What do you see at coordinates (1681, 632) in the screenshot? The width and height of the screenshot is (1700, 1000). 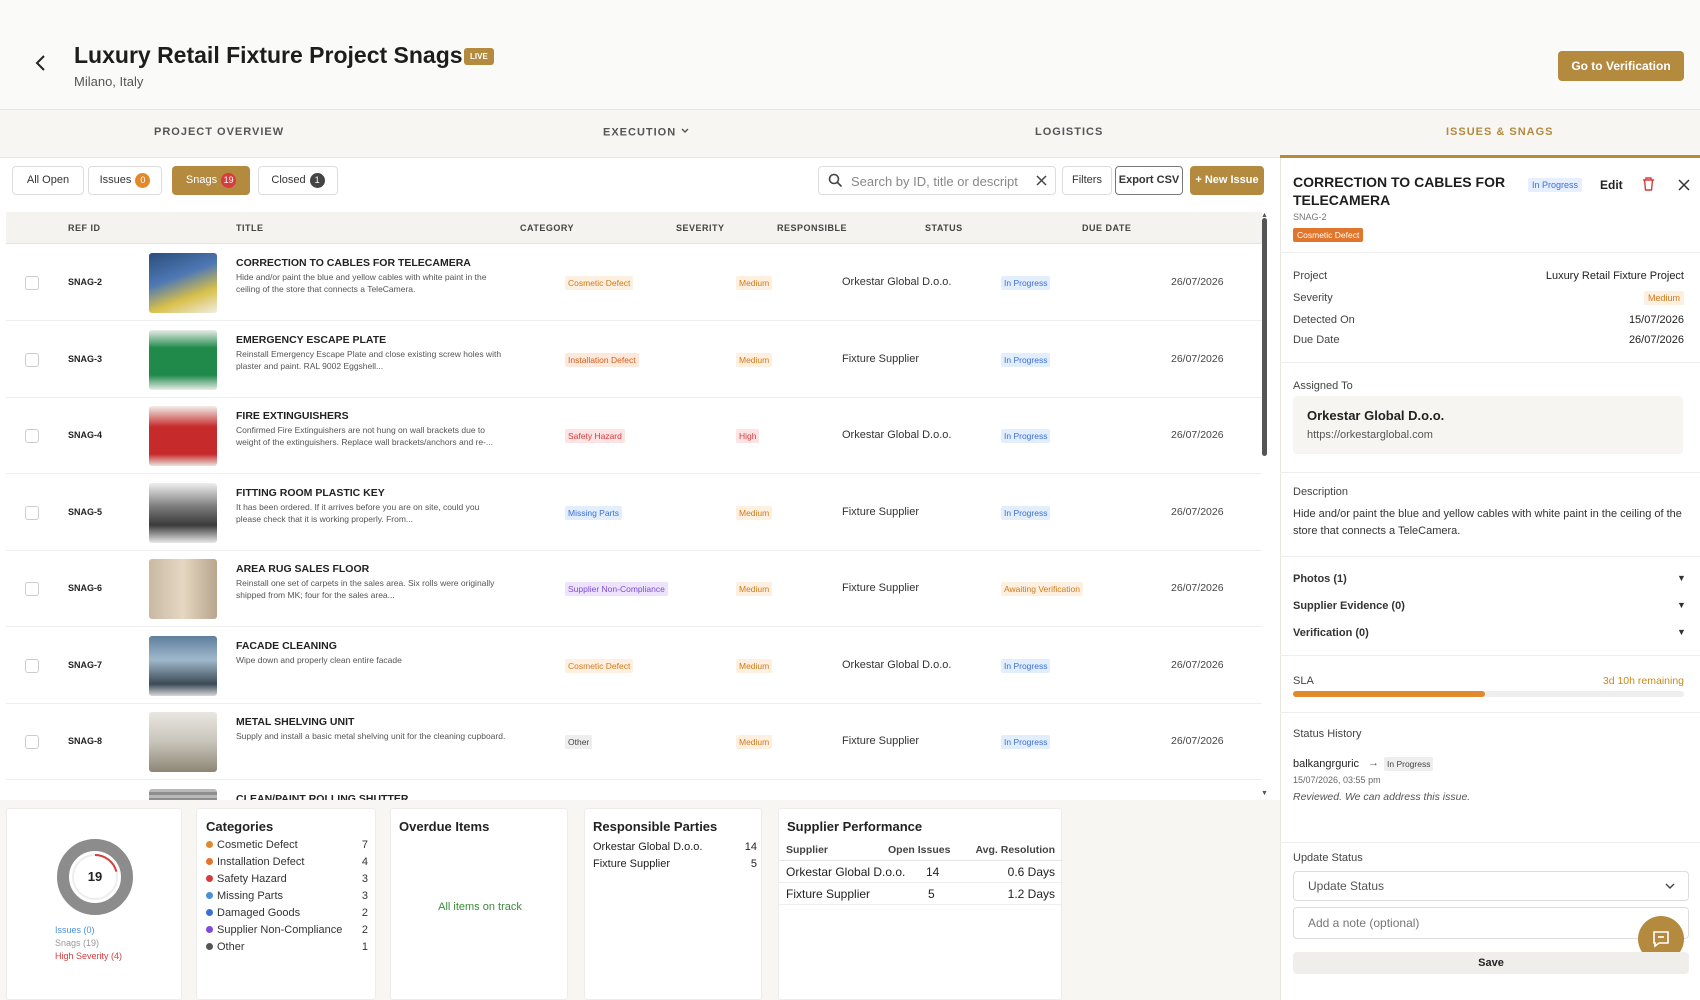 I see `verification-toggle-icon: ▼` at bounding box center [1681, 632].